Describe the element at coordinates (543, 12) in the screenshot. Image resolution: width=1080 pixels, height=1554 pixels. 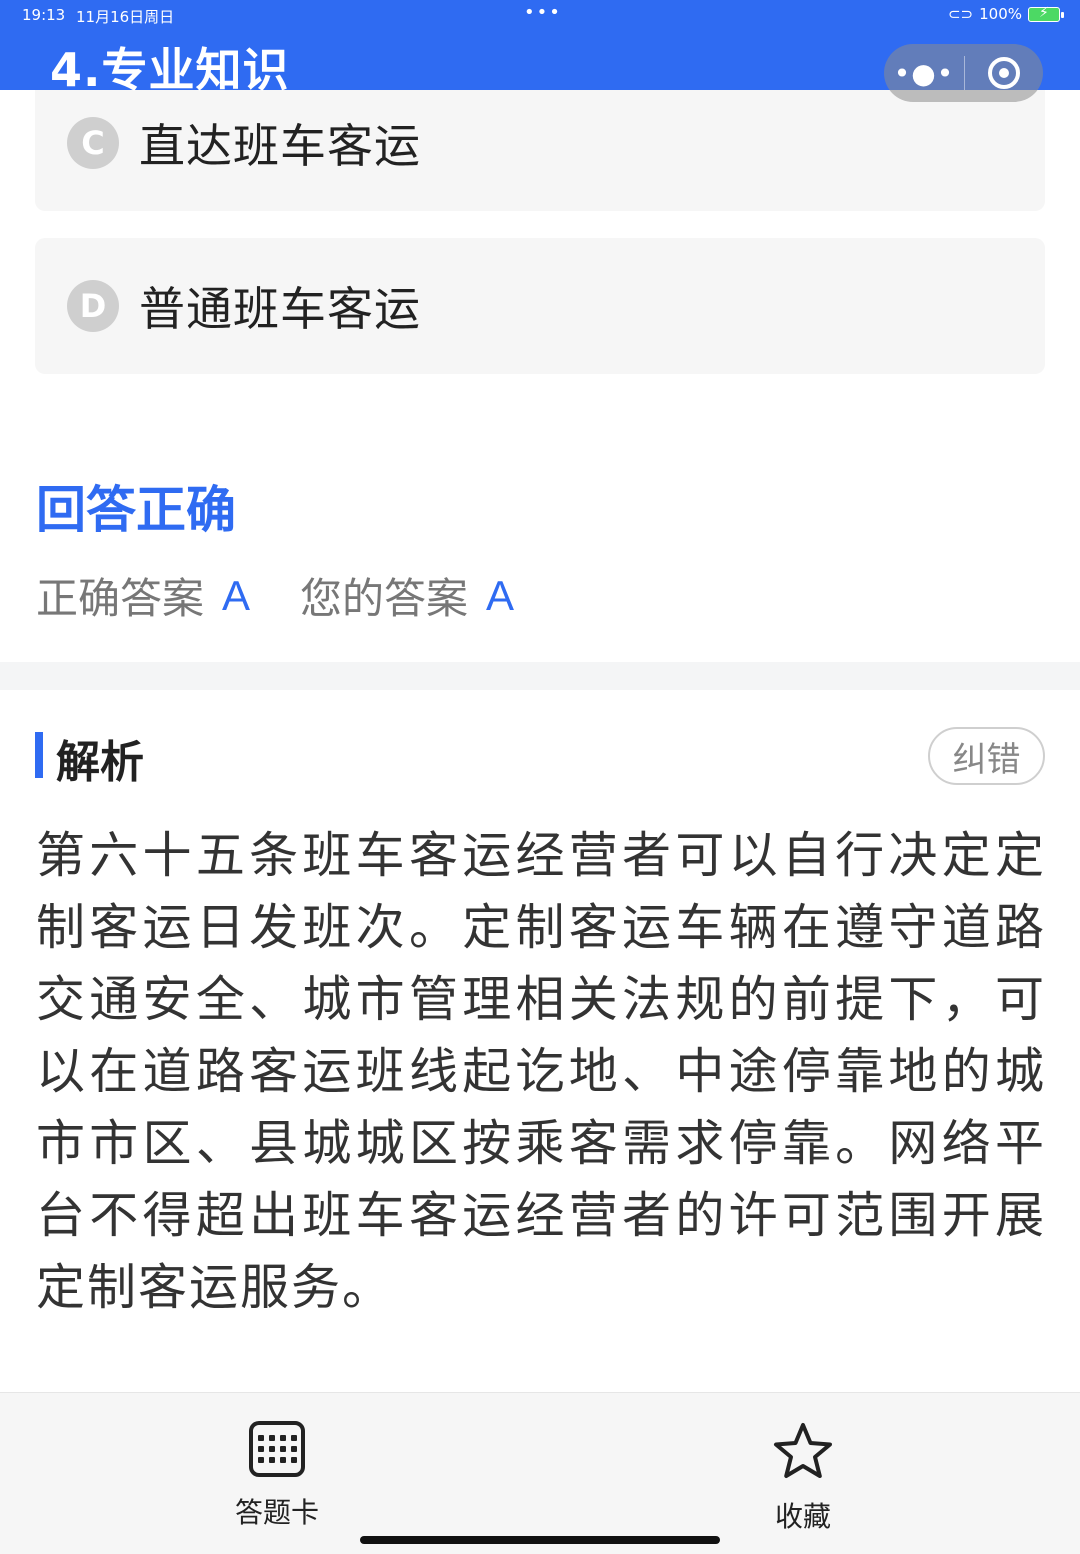
I see `multitask-dots-icon: •••` at that location.